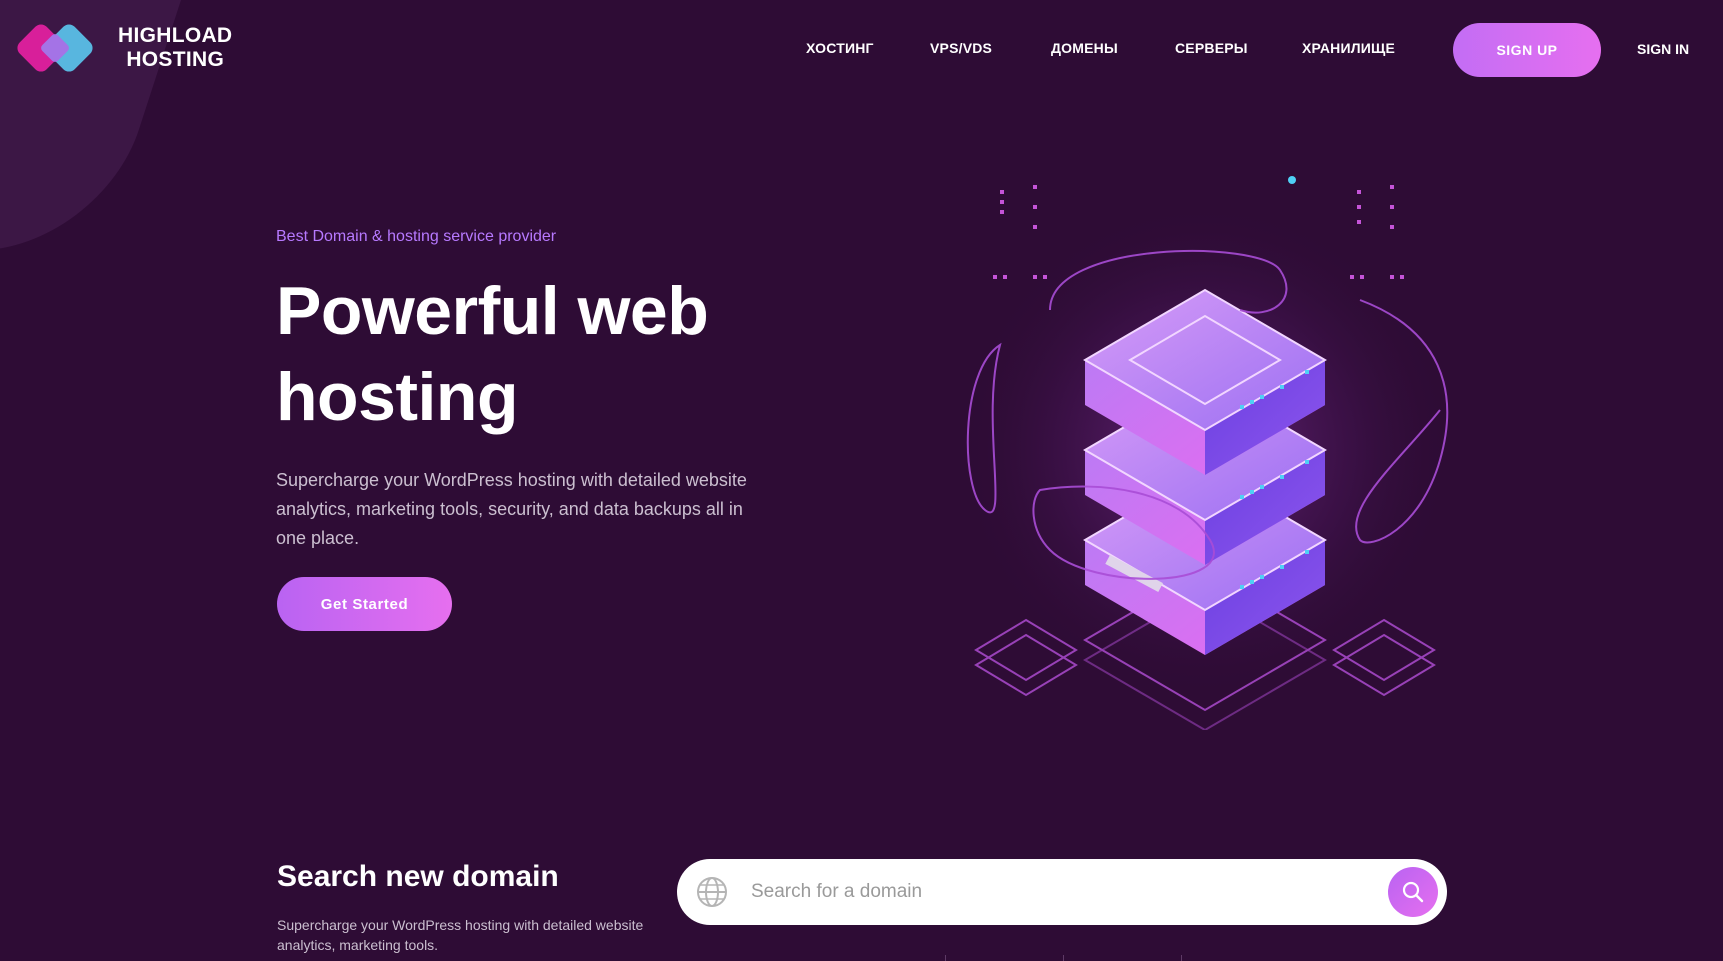  Describe the element at coordinates (175, 59) in the screenshot. I see `logo-line-2: HOSTING` at that location.